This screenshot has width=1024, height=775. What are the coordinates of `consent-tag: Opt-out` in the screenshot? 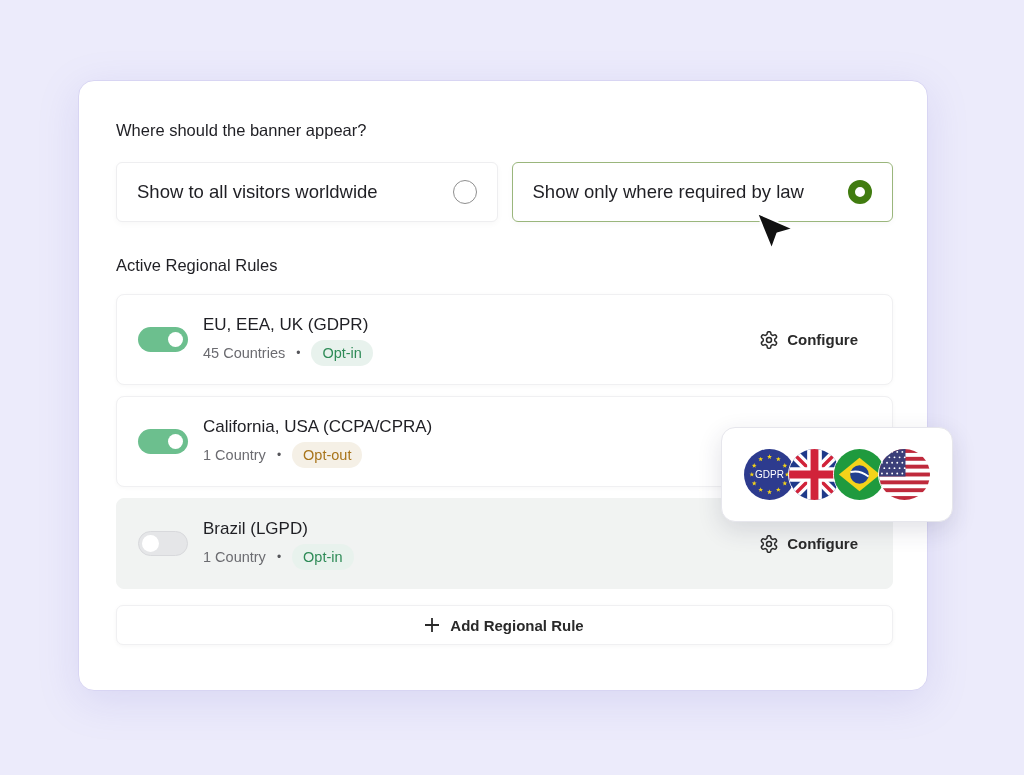 It's located at (327, 454).